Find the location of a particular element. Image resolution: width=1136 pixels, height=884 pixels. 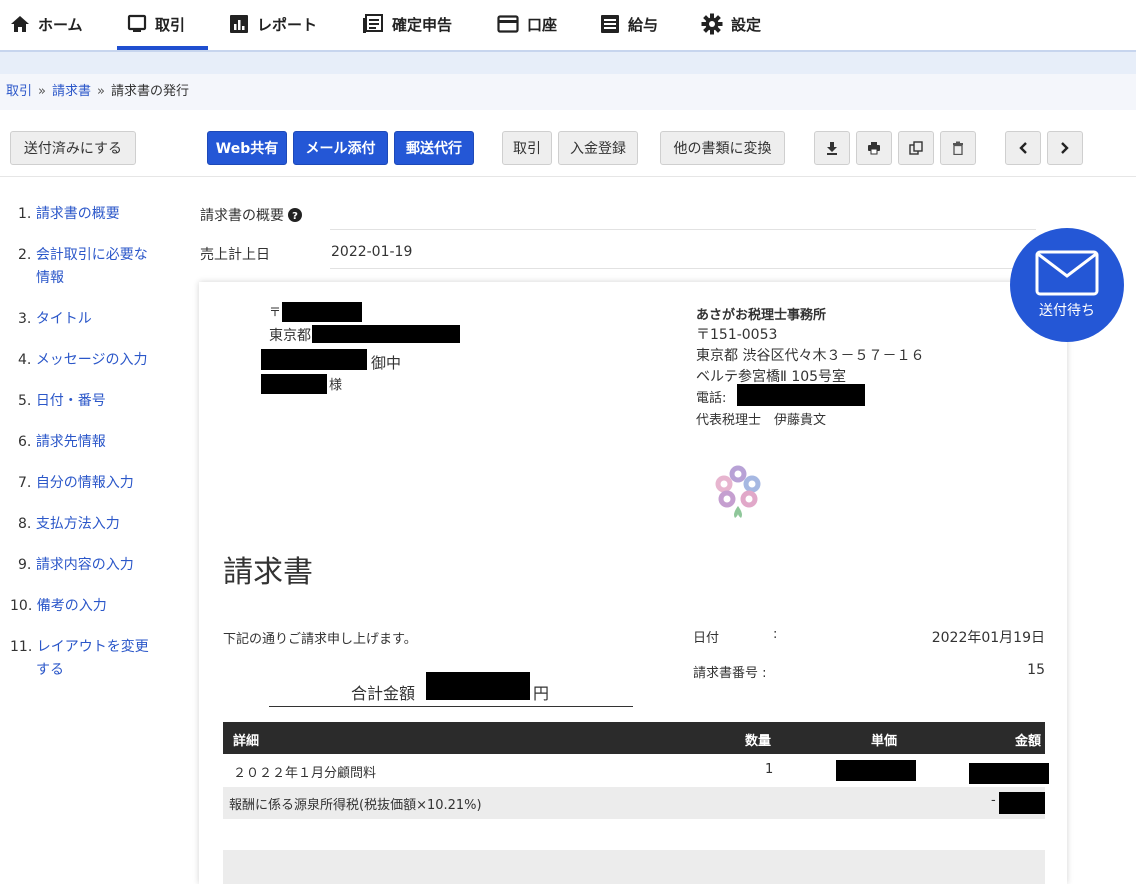

sales-date-value: 2022-01-19 is located at coordinates (371, 252).